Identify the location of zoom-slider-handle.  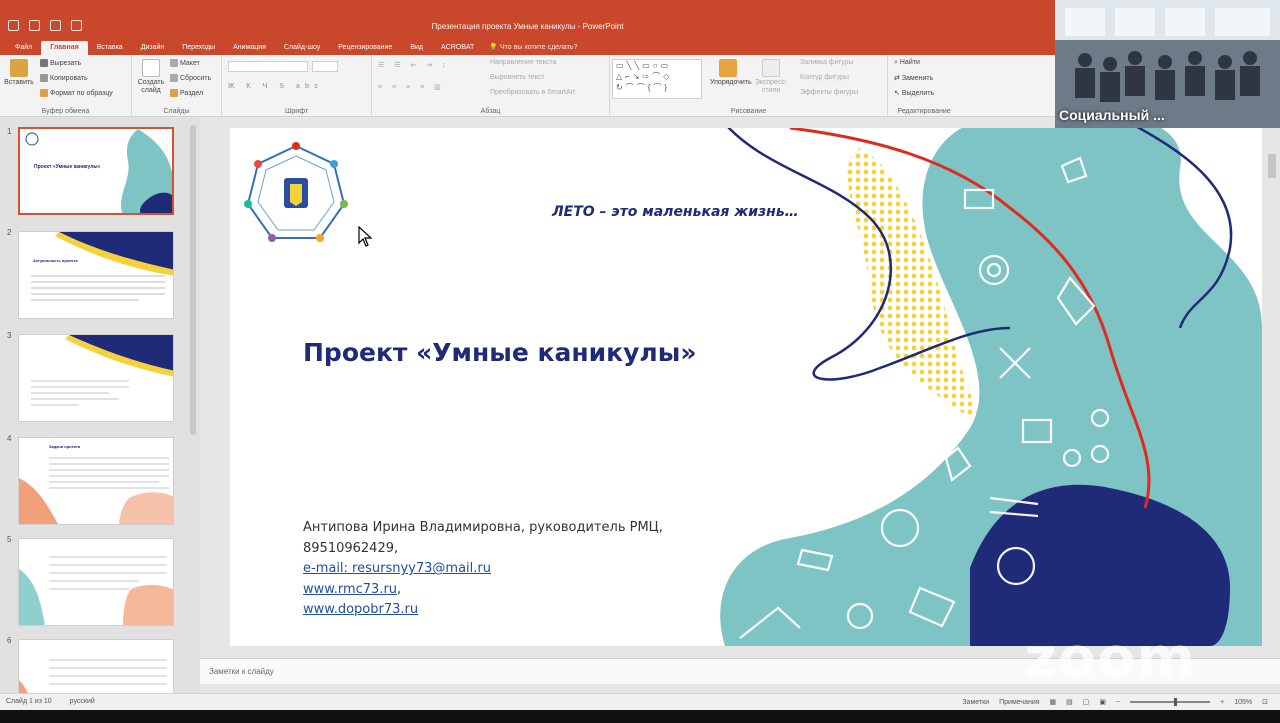
(1176, 702).